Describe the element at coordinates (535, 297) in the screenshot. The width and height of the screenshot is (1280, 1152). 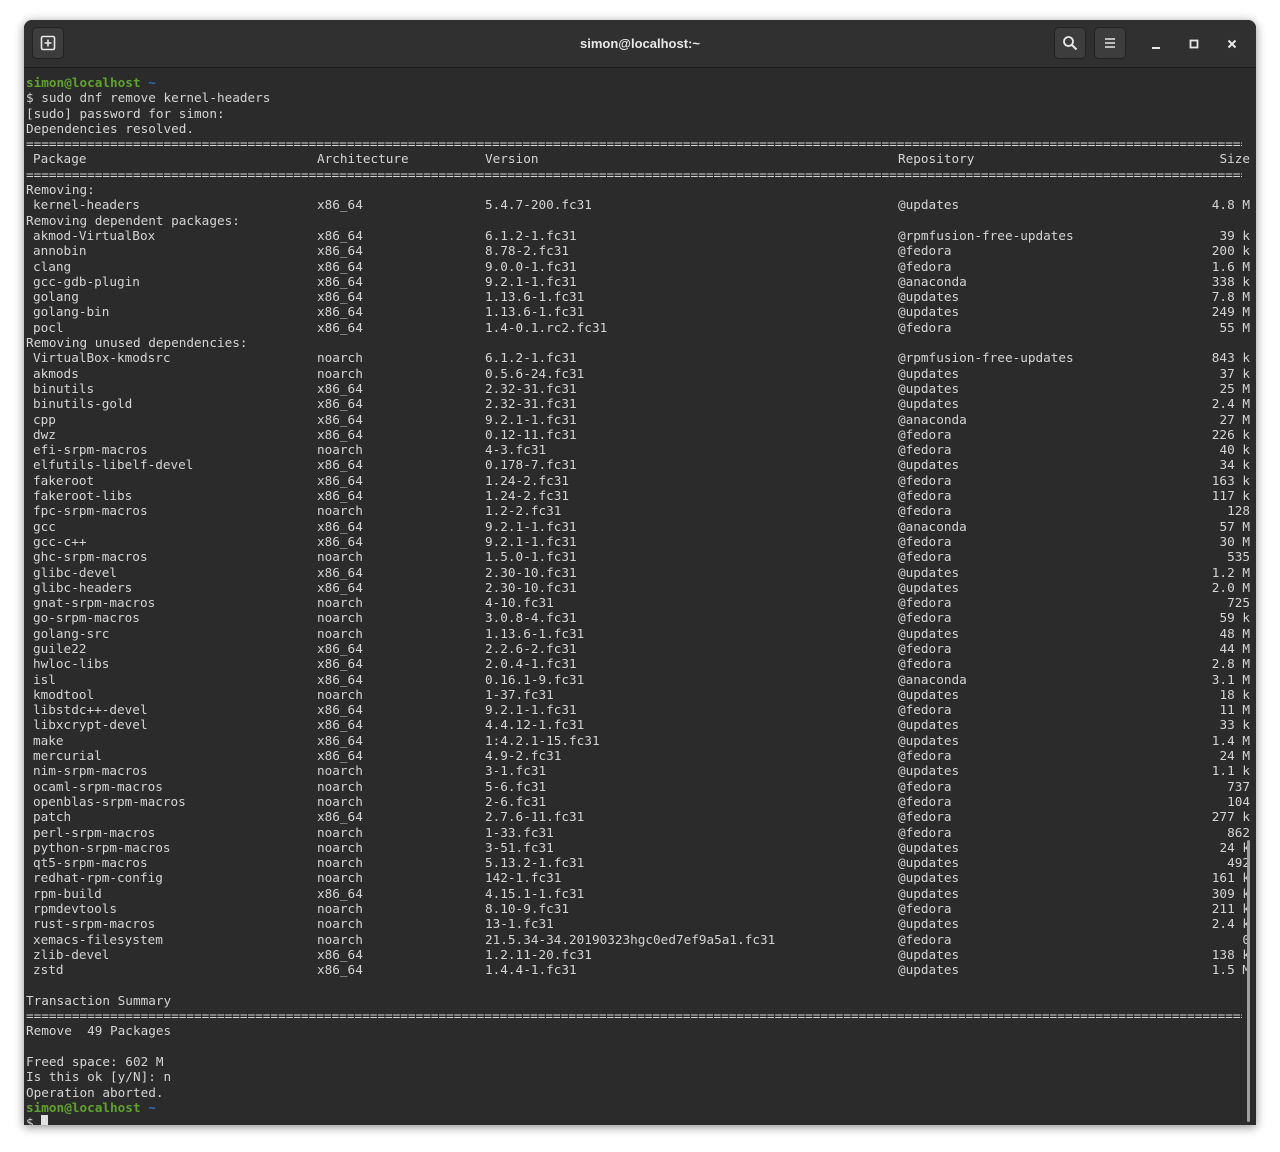
I see `package-version: 1.13.6-1.fc31` at that location.